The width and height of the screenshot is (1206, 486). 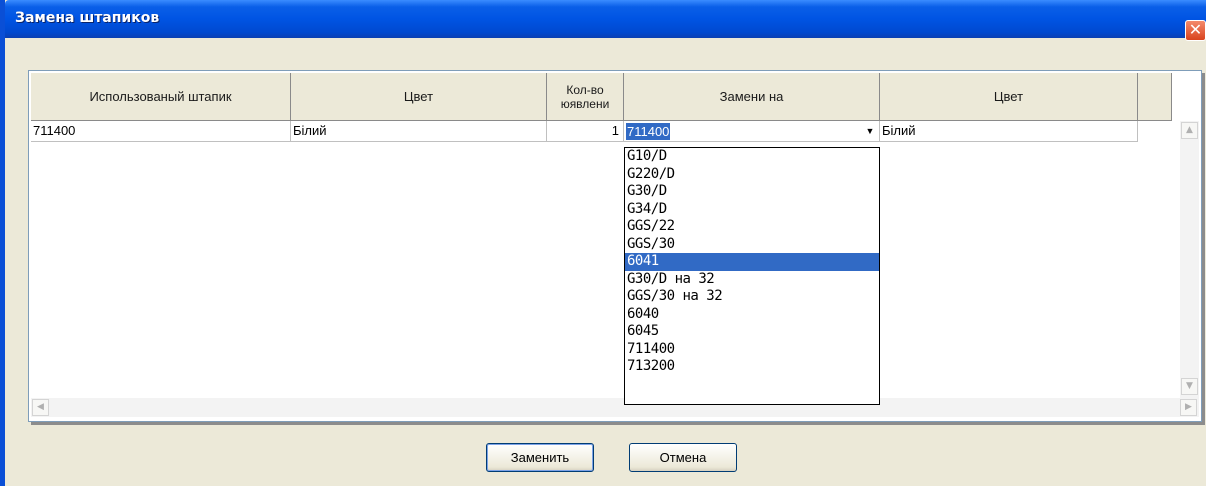 What do you see at coordinates (40, 407) in the screenshot?
I see `arrow-left-icon: ◀` at bounding box center [40, 407].